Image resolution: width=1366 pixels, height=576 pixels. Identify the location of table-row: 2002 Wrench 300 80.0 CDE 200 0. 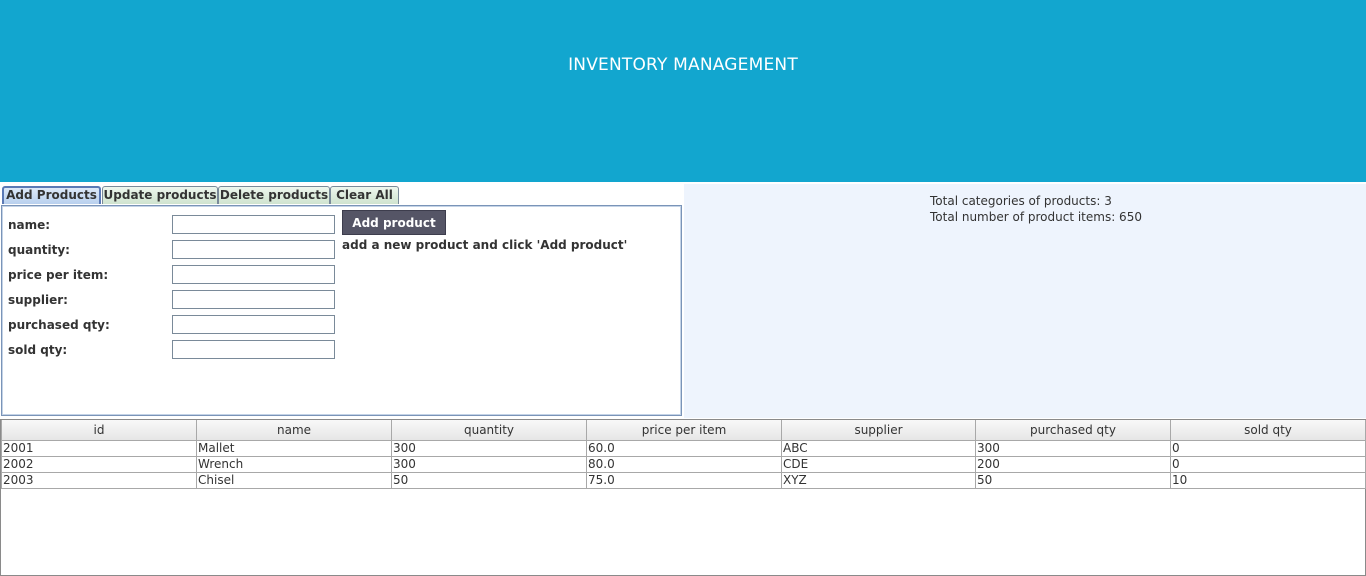
(683, 464).